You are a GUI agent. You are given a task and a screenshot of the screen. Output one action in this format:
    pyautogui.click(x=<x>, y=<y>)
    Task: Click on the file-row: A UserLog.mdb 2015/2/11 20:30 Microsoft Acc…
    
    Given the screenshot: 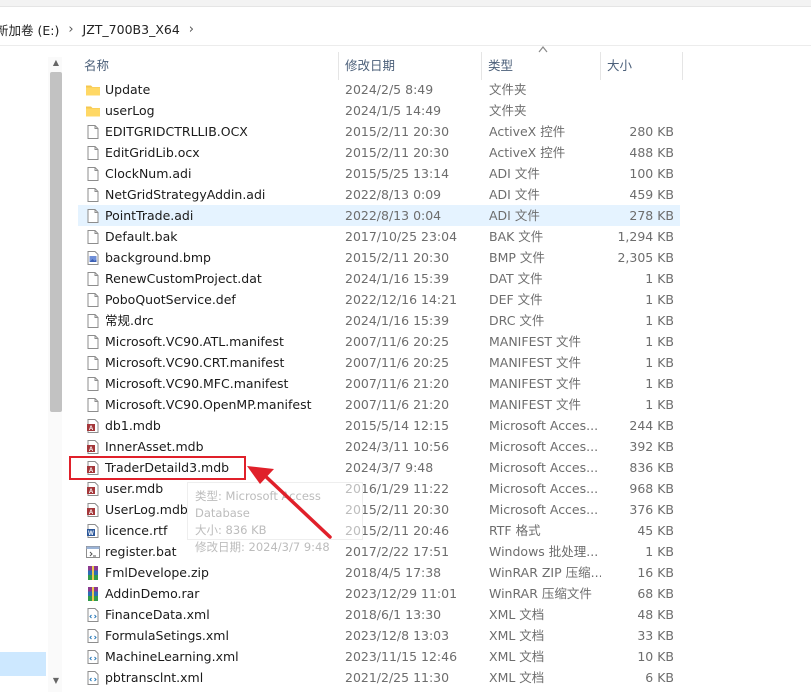 What is the action you would take?
    pyautogui.click(x=379, y=509)
    